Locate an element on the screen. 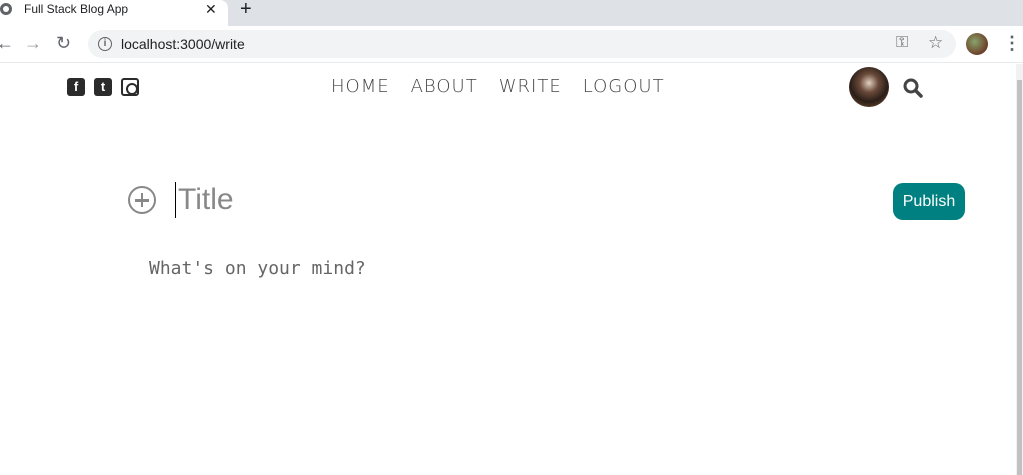 The image size is (1023, 475). key-icon: ⚿ is located at coordinates (902, 43).